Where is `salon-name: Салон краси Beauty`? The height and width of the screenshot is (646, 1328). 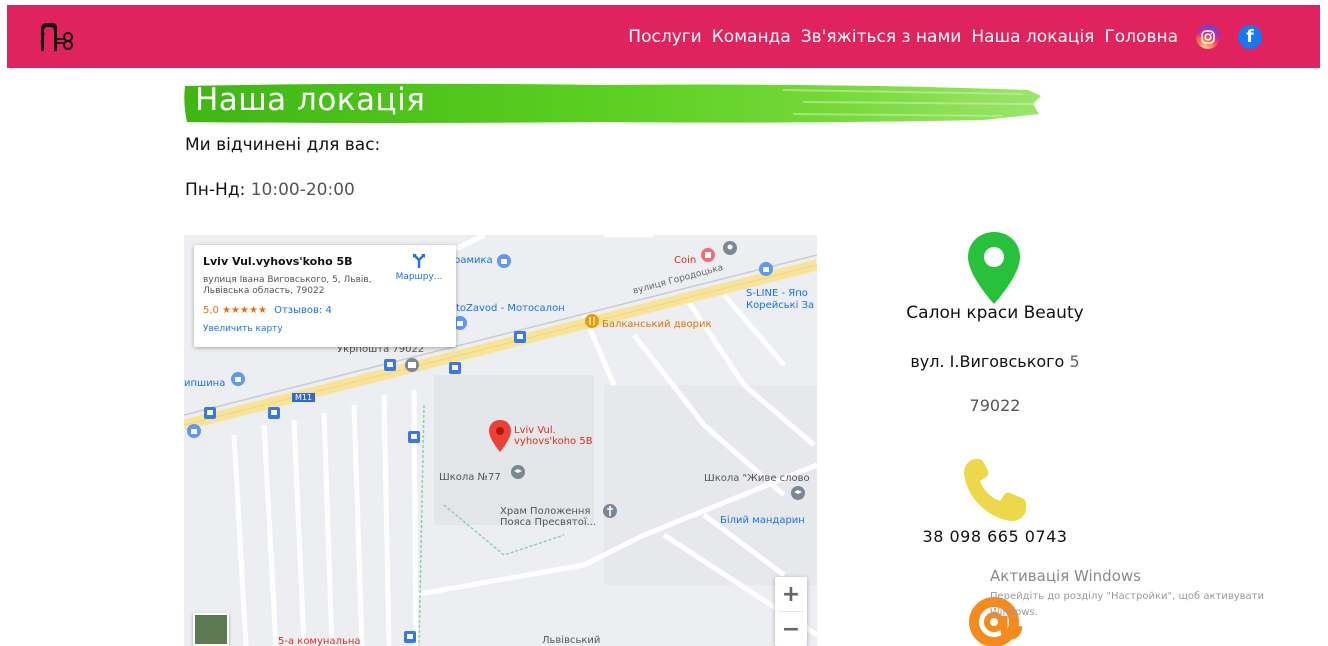 salon-name: Салон краси Beauty is located at coordinates (995, 313).